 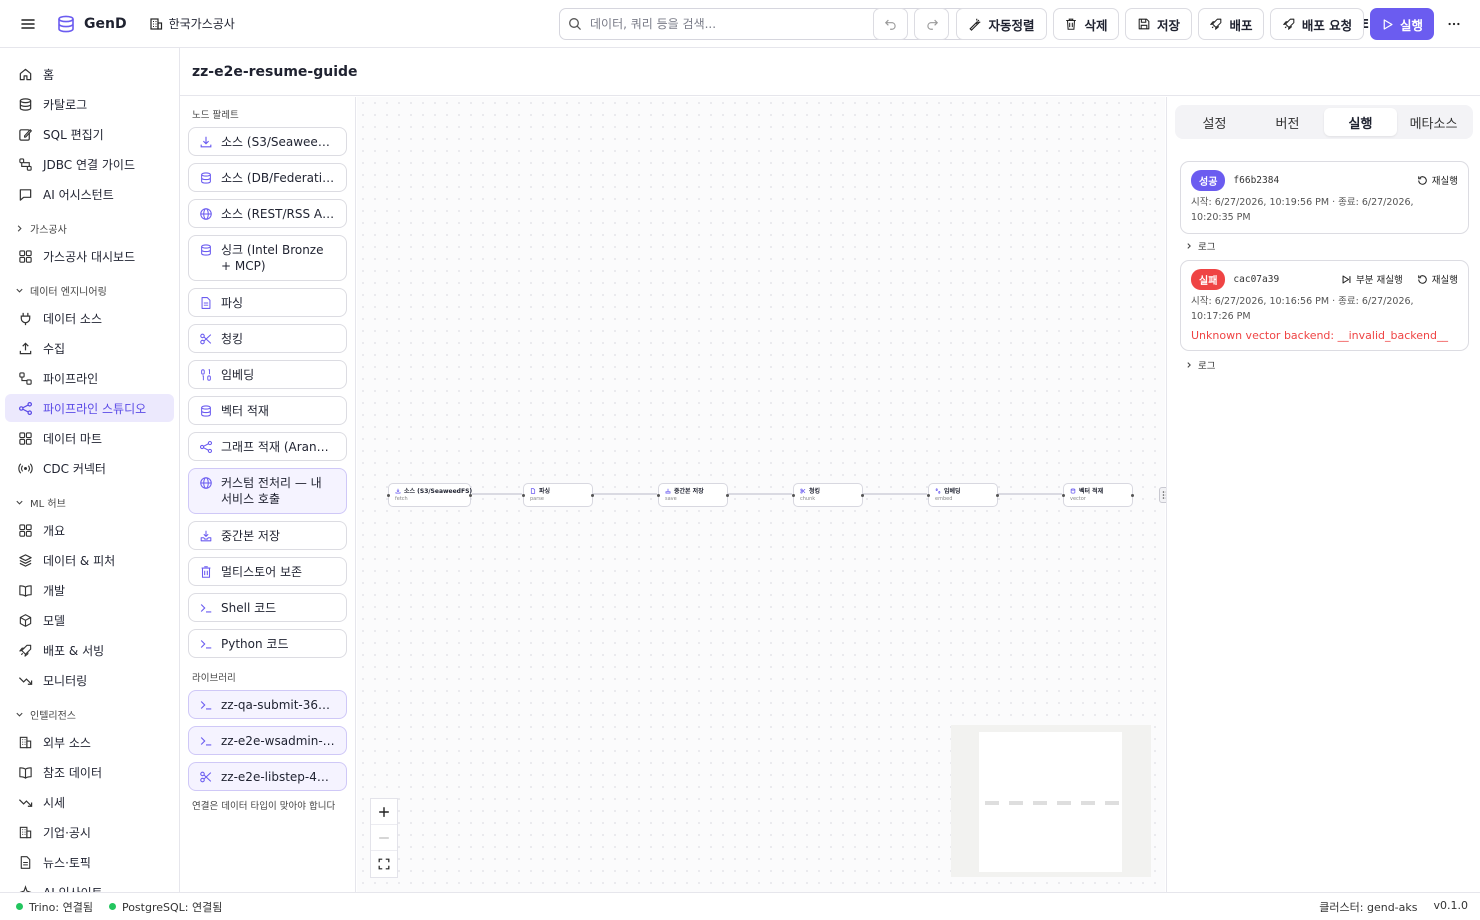 What do you see at coordinates (165, 907) in the screenshot?
I see `postgres-status: PostgreSQL: 연결됨` at bounding box center [165, 907].